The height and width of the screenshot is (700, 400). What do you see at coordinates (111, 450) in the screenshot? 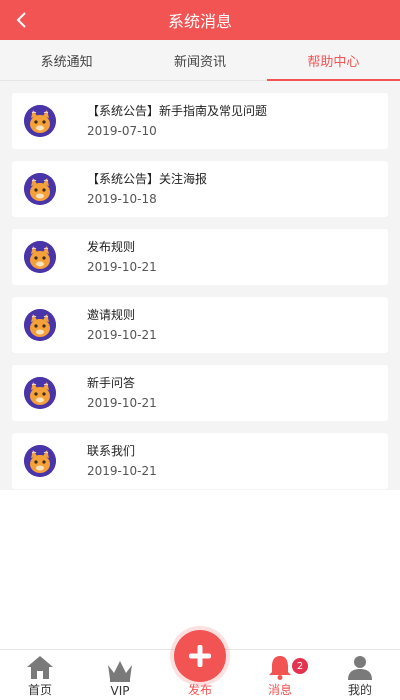
I see `message-title: 联系我们` at bounding box center [111, 450].